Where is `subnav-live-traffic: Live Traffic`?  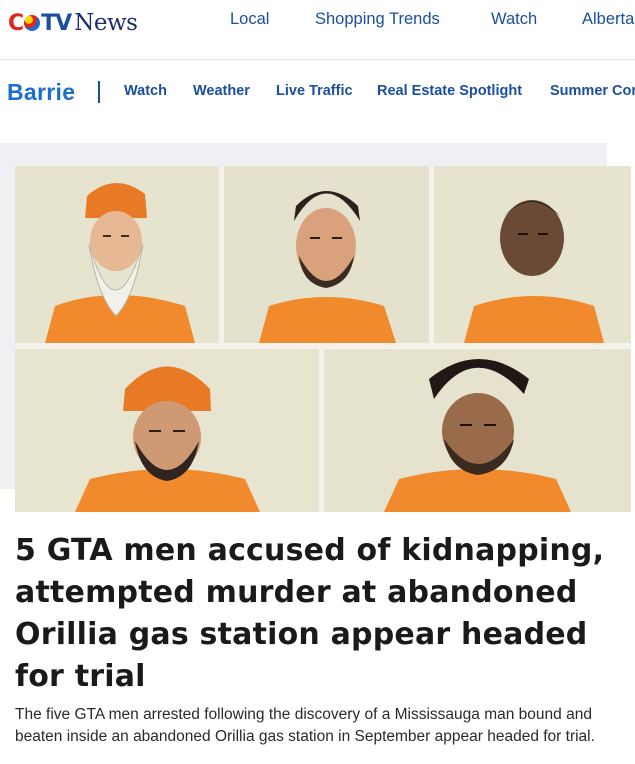
subnav-live-traffic: Live Traffic is located at coordinates (314, 91).